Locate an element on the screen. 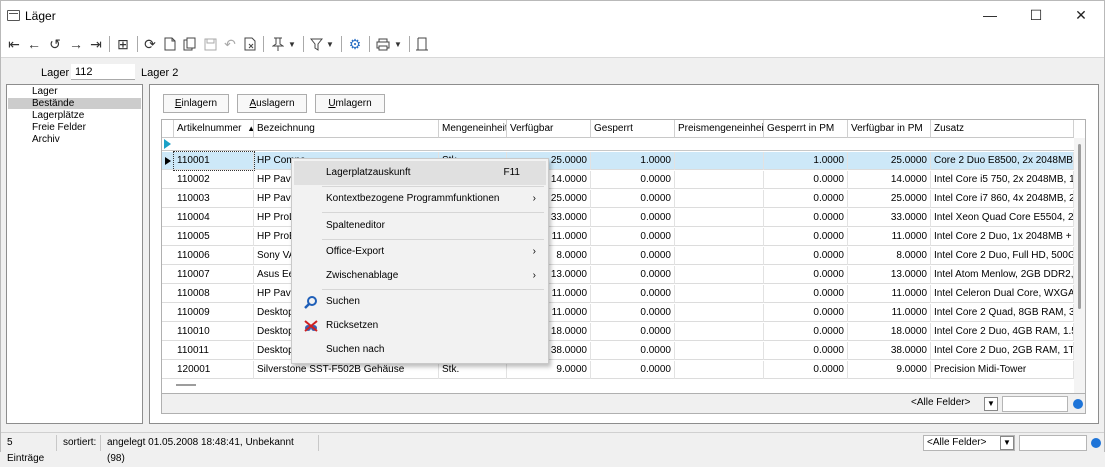 This screenshot has height=467, width=1105. table-cell-nr: 110002 is located at coordinates (214, 180).